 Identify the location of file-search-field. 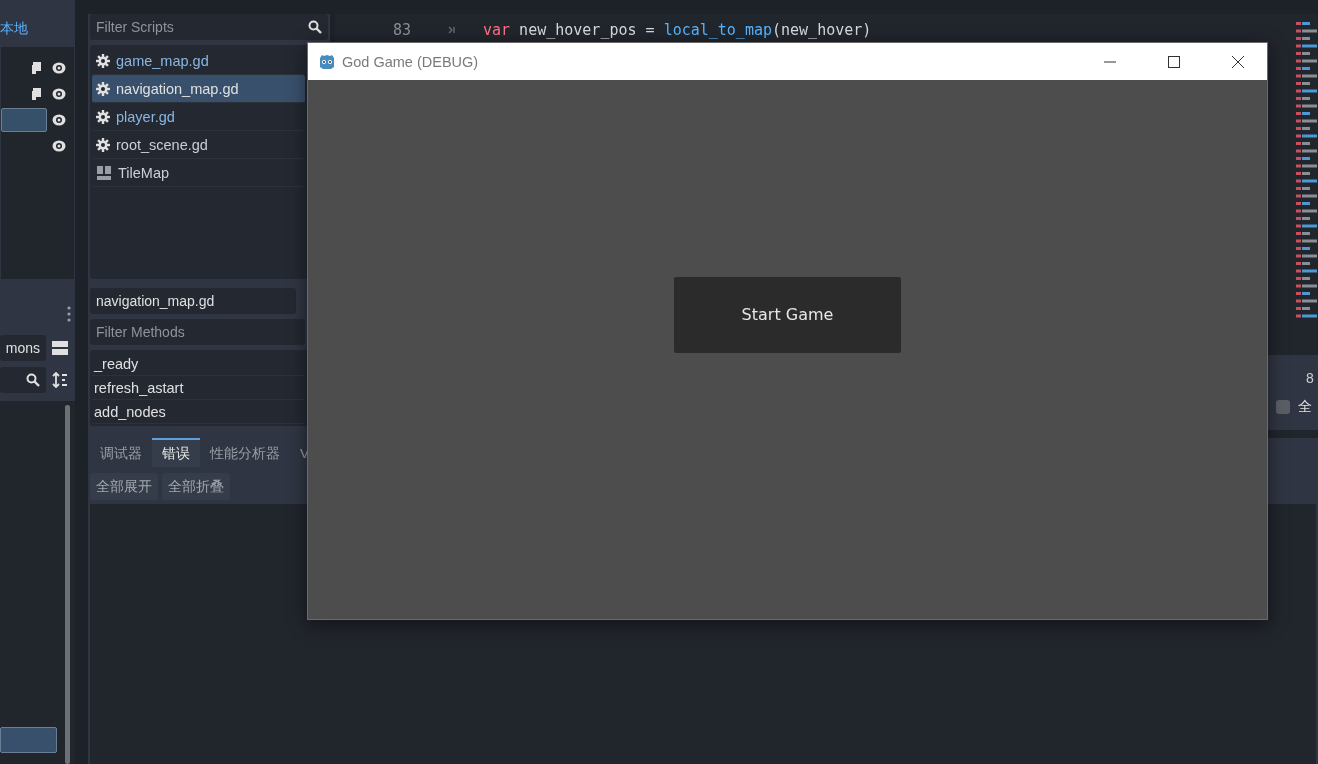
(23, 380).